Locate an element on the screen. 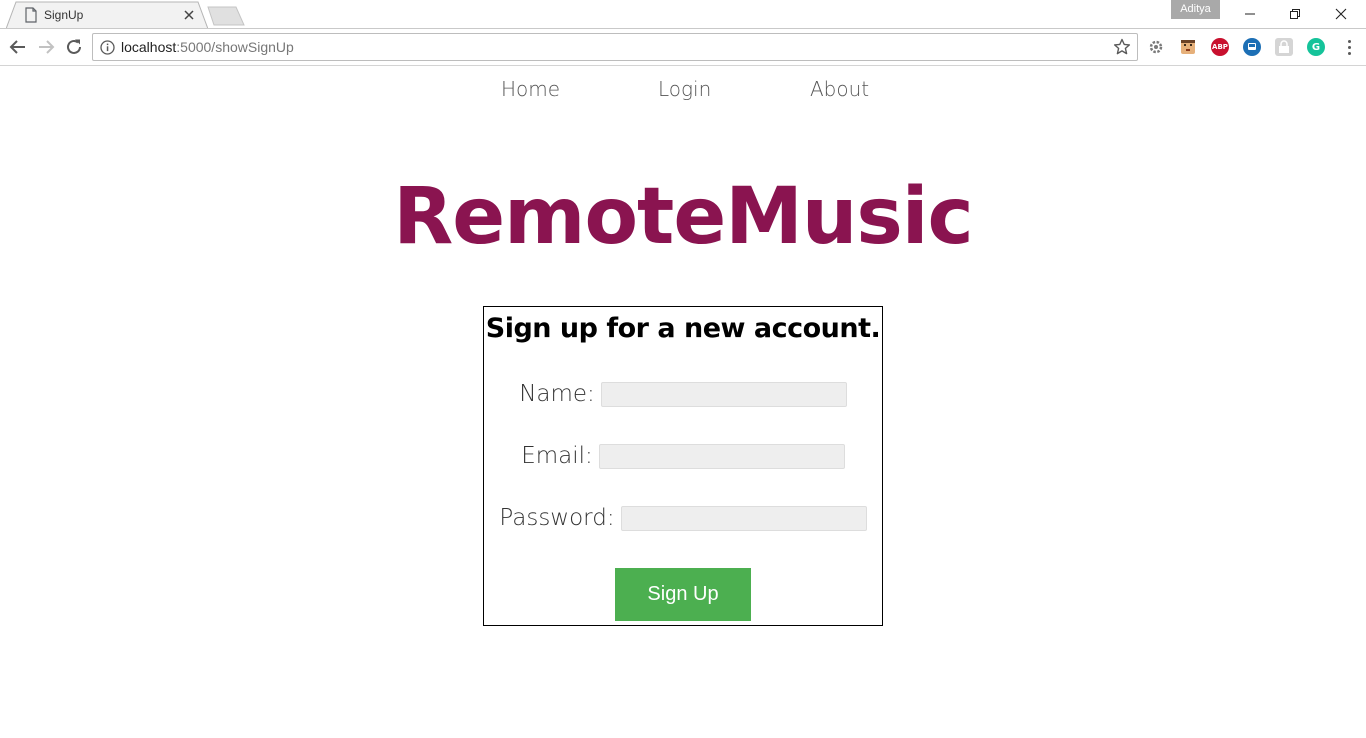 The image size is (1366, 738). name-row: Name: is located at coordinates (683, 394).